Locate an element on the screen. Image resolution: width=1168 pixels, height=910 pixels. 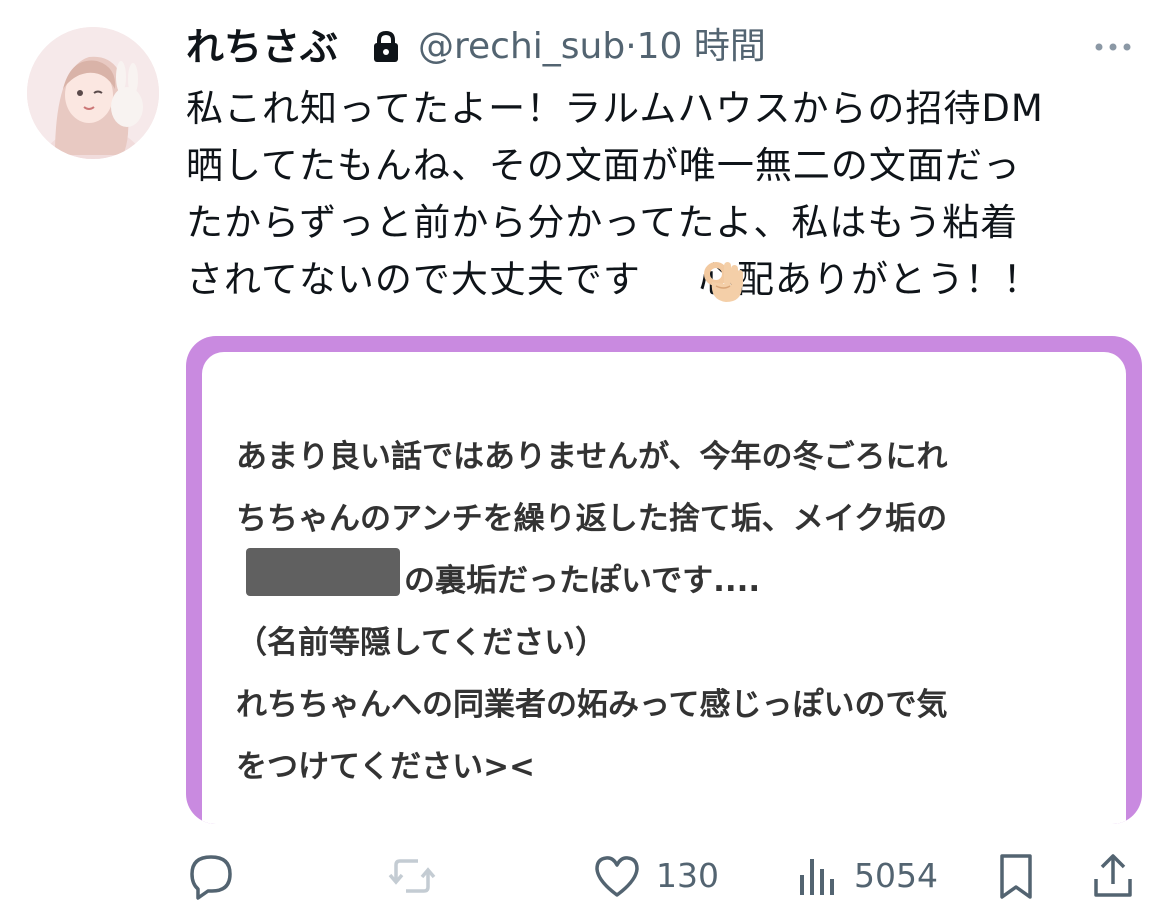
like-button: 130 is located at coordinates (655, 876).